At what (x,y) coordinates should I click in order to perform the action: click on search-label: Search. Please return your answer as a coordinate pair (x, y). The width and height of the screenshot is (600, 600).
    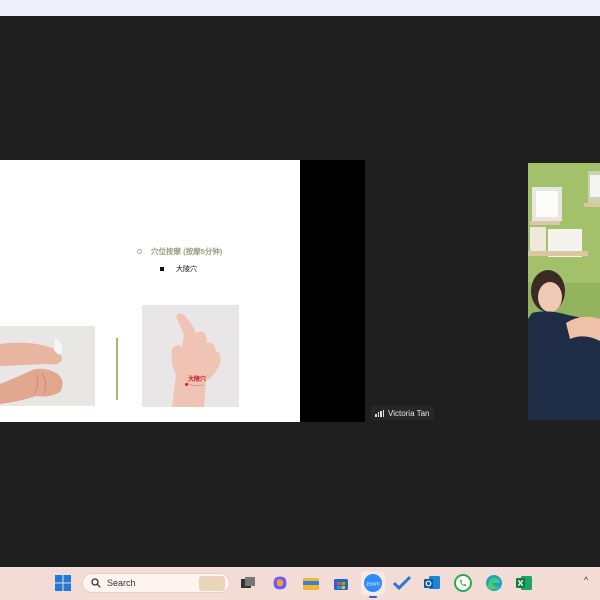
    Looking at the image, I should click on (121, 583).